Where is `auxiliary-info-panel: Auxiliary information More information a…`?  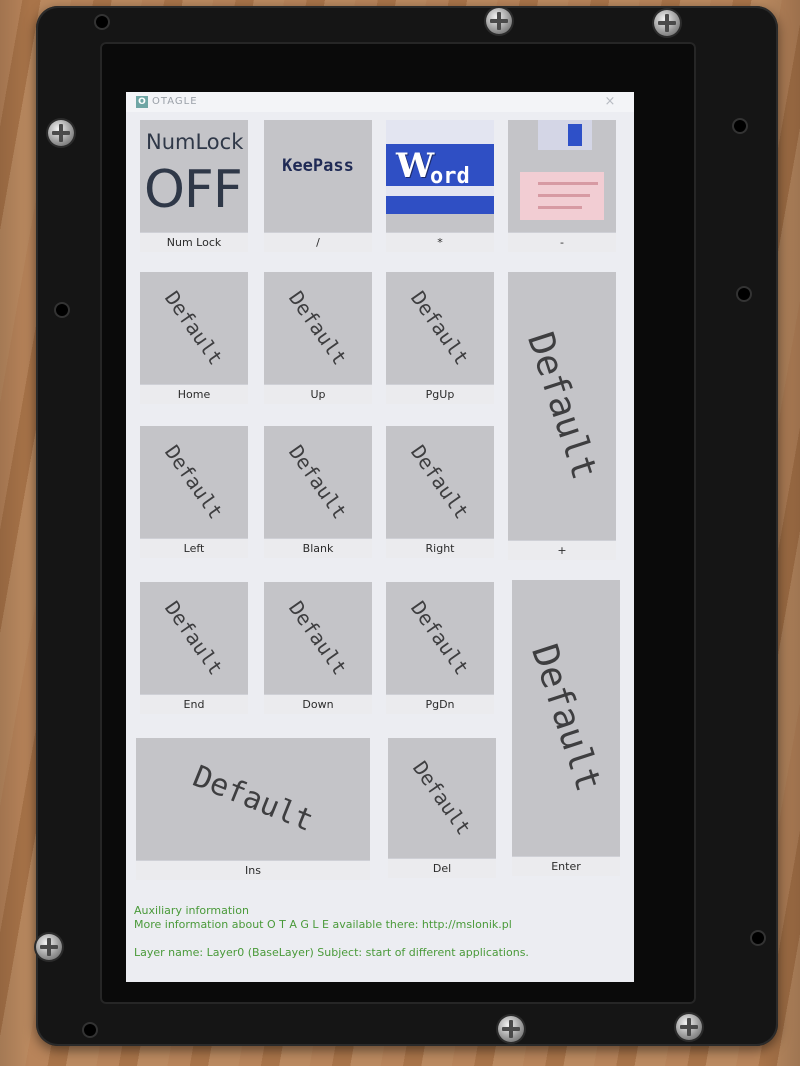
auxiliary-info-panel: Auxiliary information More information a… is located at coordinates (331, 932).